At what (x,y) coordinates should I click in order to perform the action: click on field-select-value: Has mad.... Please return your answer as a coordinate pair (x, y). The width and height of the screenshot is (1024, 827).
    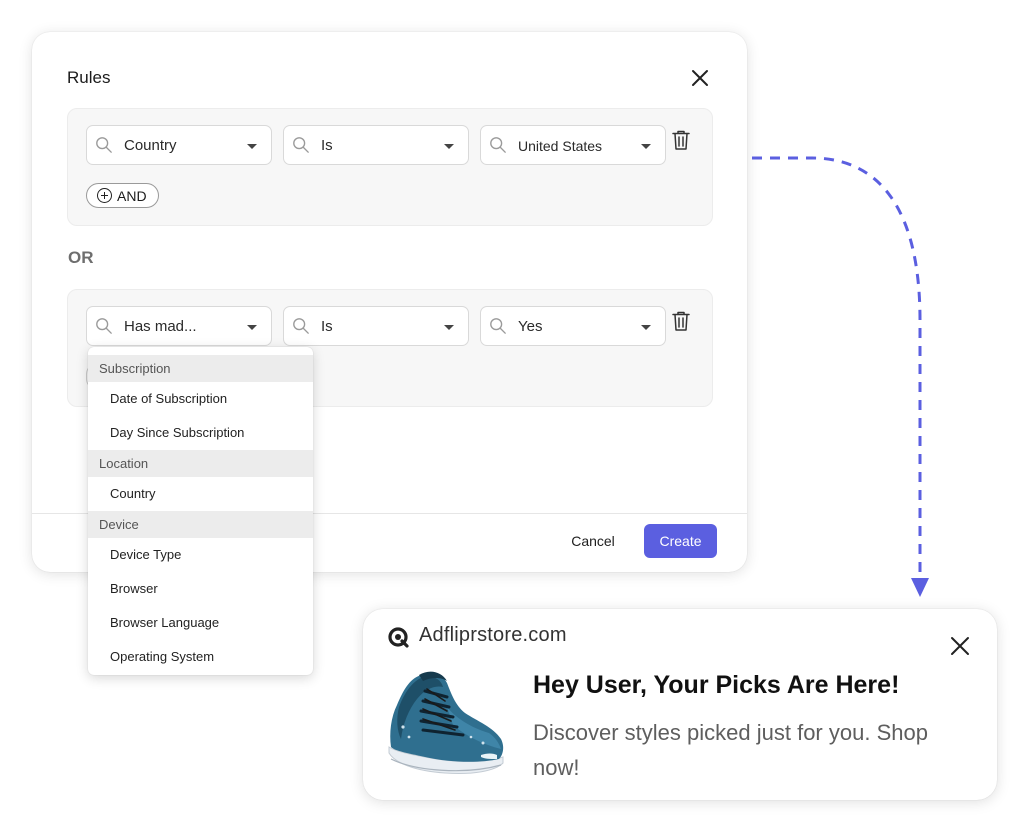
    Looking at the image, I should click on (160, 326).